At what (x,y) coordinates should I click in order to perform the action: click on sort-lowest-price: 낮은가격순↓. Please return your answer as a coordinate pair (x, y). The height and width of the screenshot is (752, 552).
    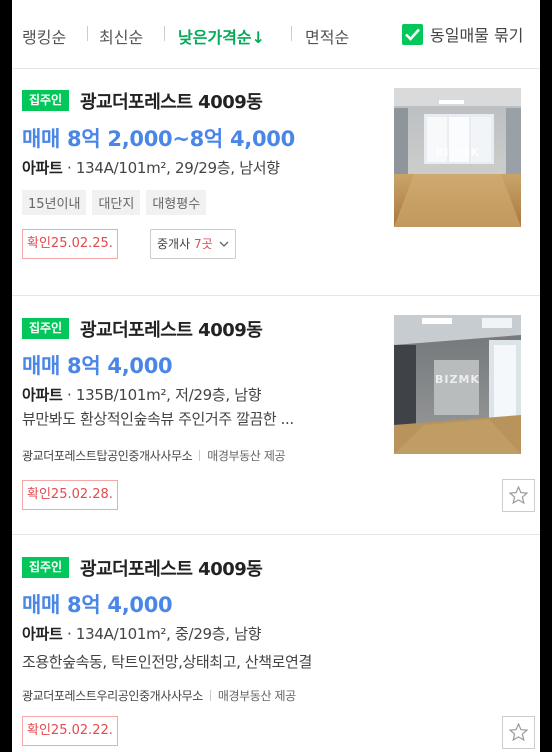
    Looking at the image, I should click on (221, 36).